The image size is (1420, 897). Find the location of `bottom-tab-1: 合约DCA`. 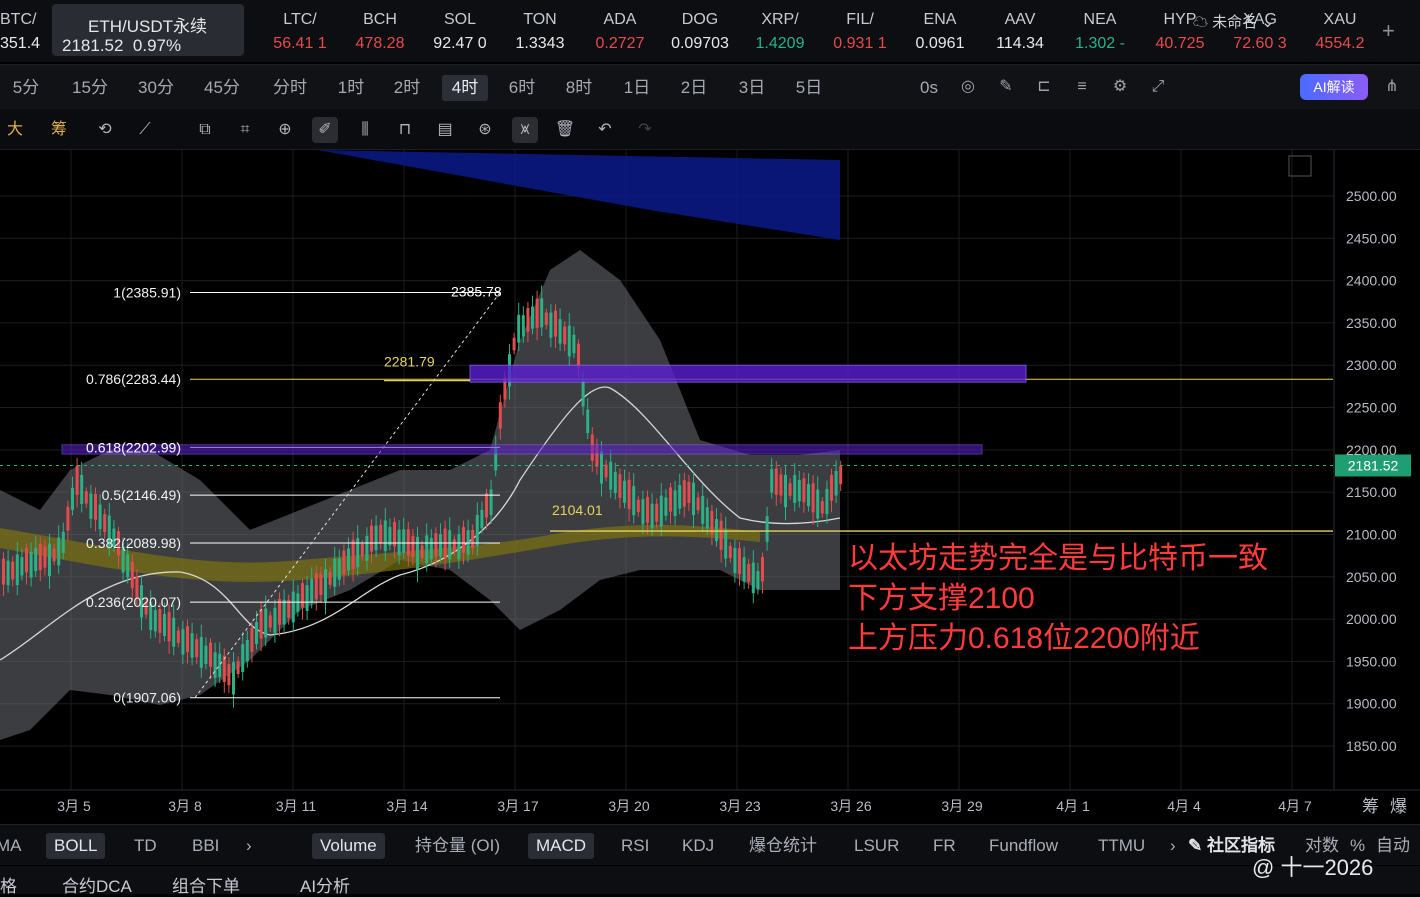

bottom-tab-1: 合约DCA is located at coordinates (97, 884).